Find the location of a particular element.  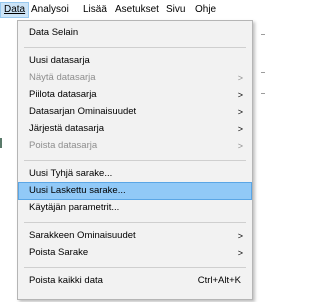

menu-item-poista-kaikki-data: Poista kaikki data Ctrl+Alt+K is located at coordinates (135, 281).